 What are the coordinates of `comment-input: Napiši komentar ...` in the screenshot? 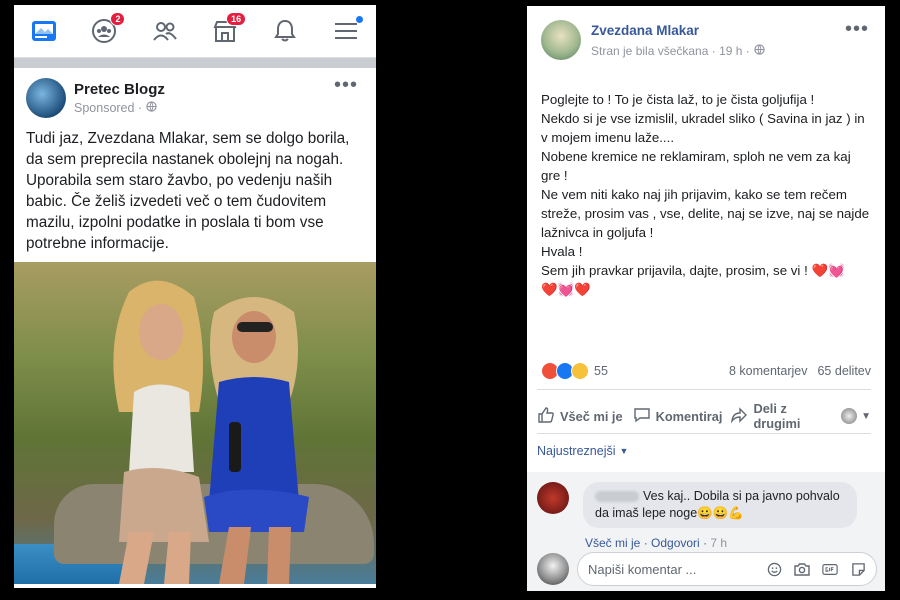 It's located at (727, 569).